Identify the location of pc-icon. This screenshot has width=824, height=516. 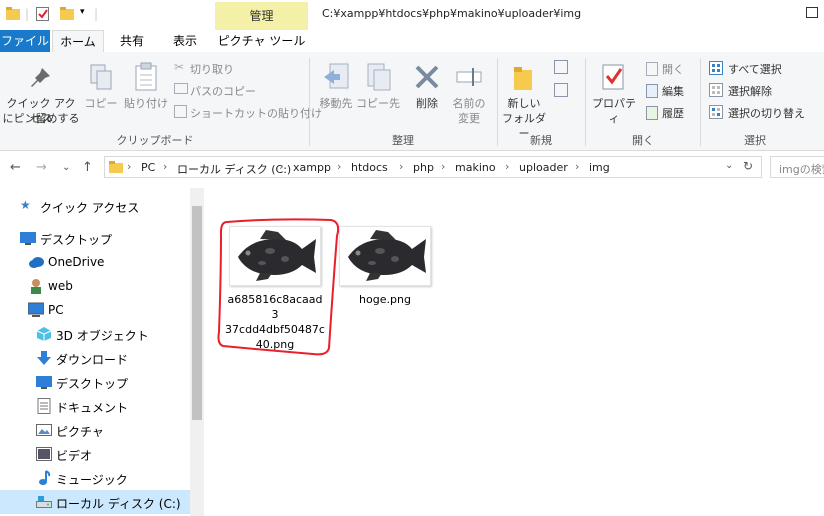
(36, 310).